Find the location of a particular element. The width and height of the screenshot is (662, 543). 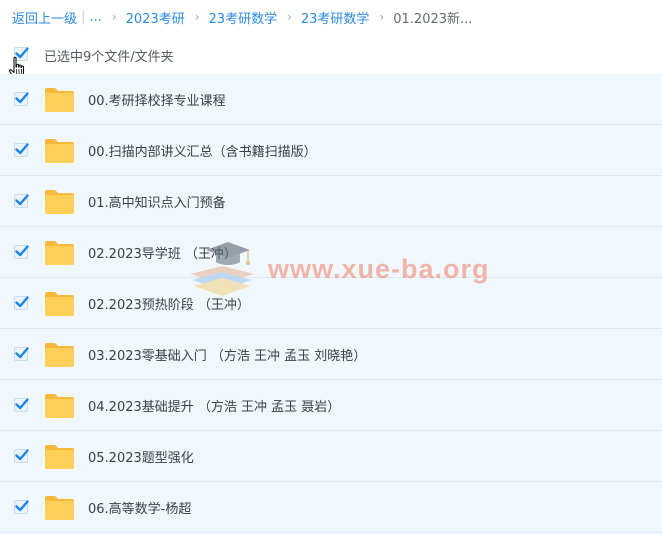

file-row: 05.2023题型强化 is located at coordinates (331, 456).